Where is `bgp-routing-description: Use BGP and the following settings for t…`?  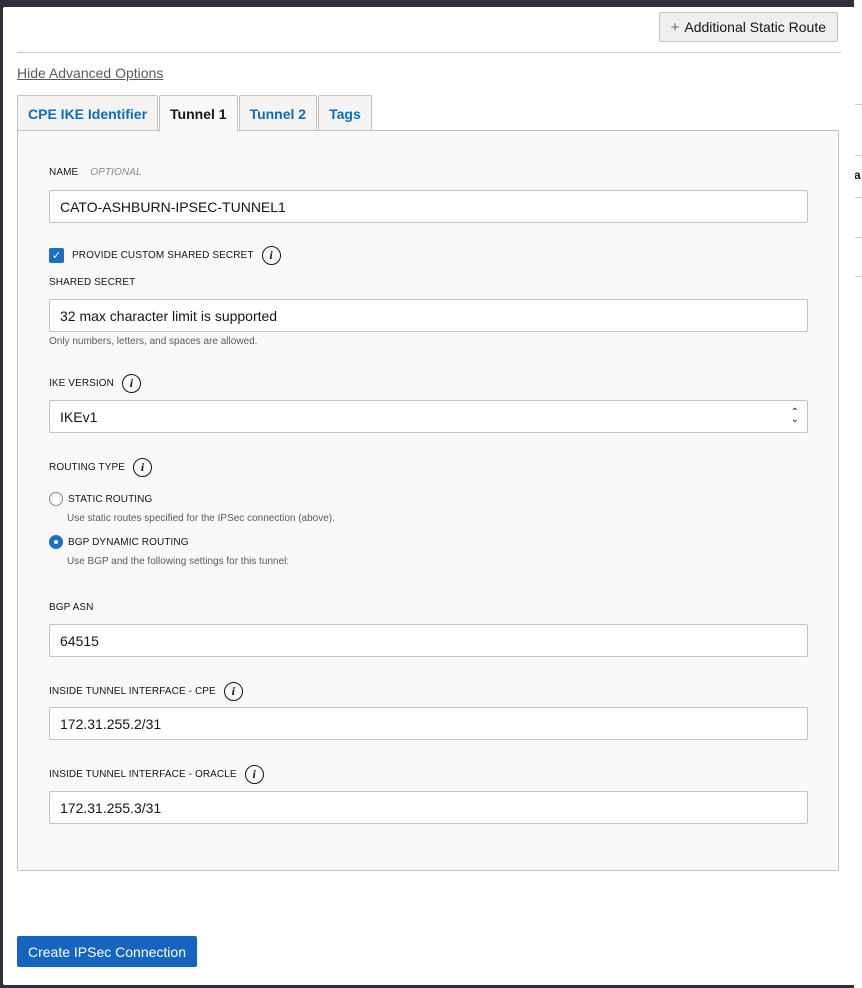
bgp-routing-description: Use BGP and the following settings for t… is located at coordinates (178, 561).